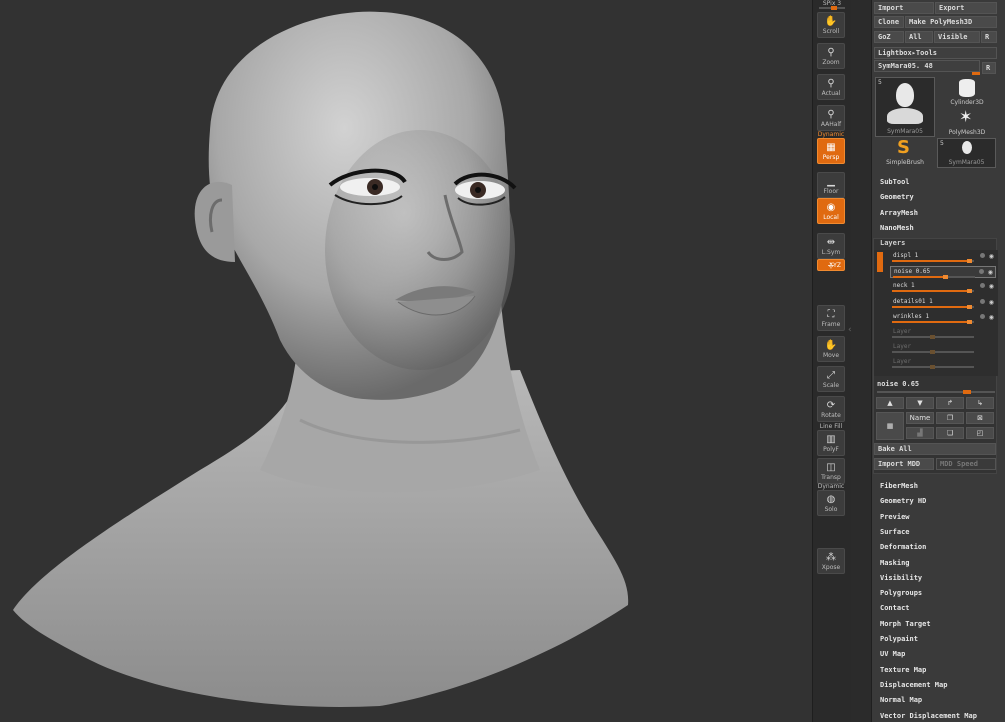 The height and width of the screenshot is (722, 1005). What do you see at coordinates (897, 197) in the screenshot?
I see `menu-geometry: Geometry` at bounding box center [897, 197].